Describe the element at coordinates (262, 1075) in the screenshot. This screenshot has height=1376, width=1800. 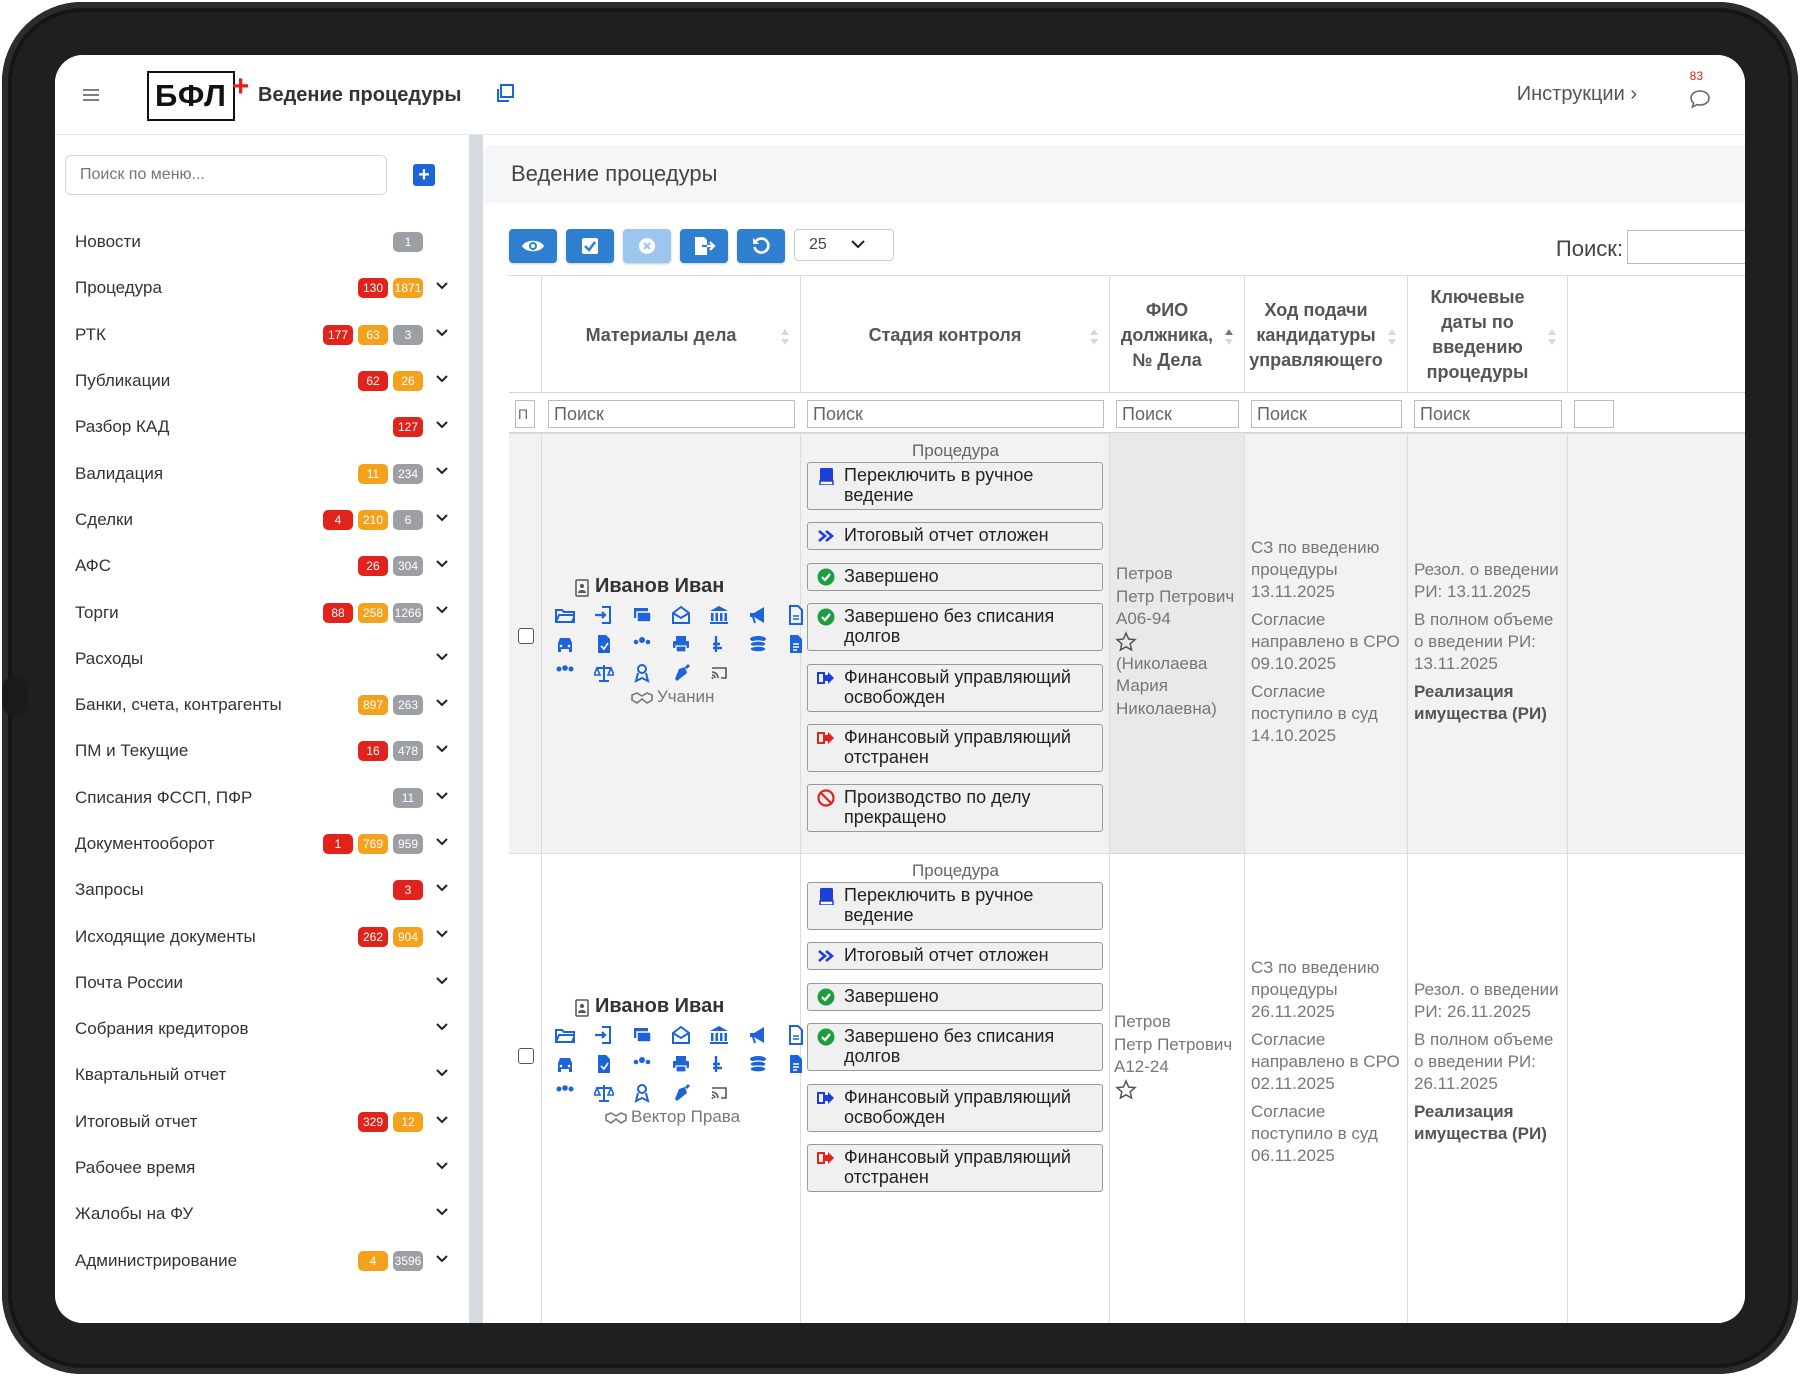
I see `sidebar-item: Квартальный отчет` at that location.